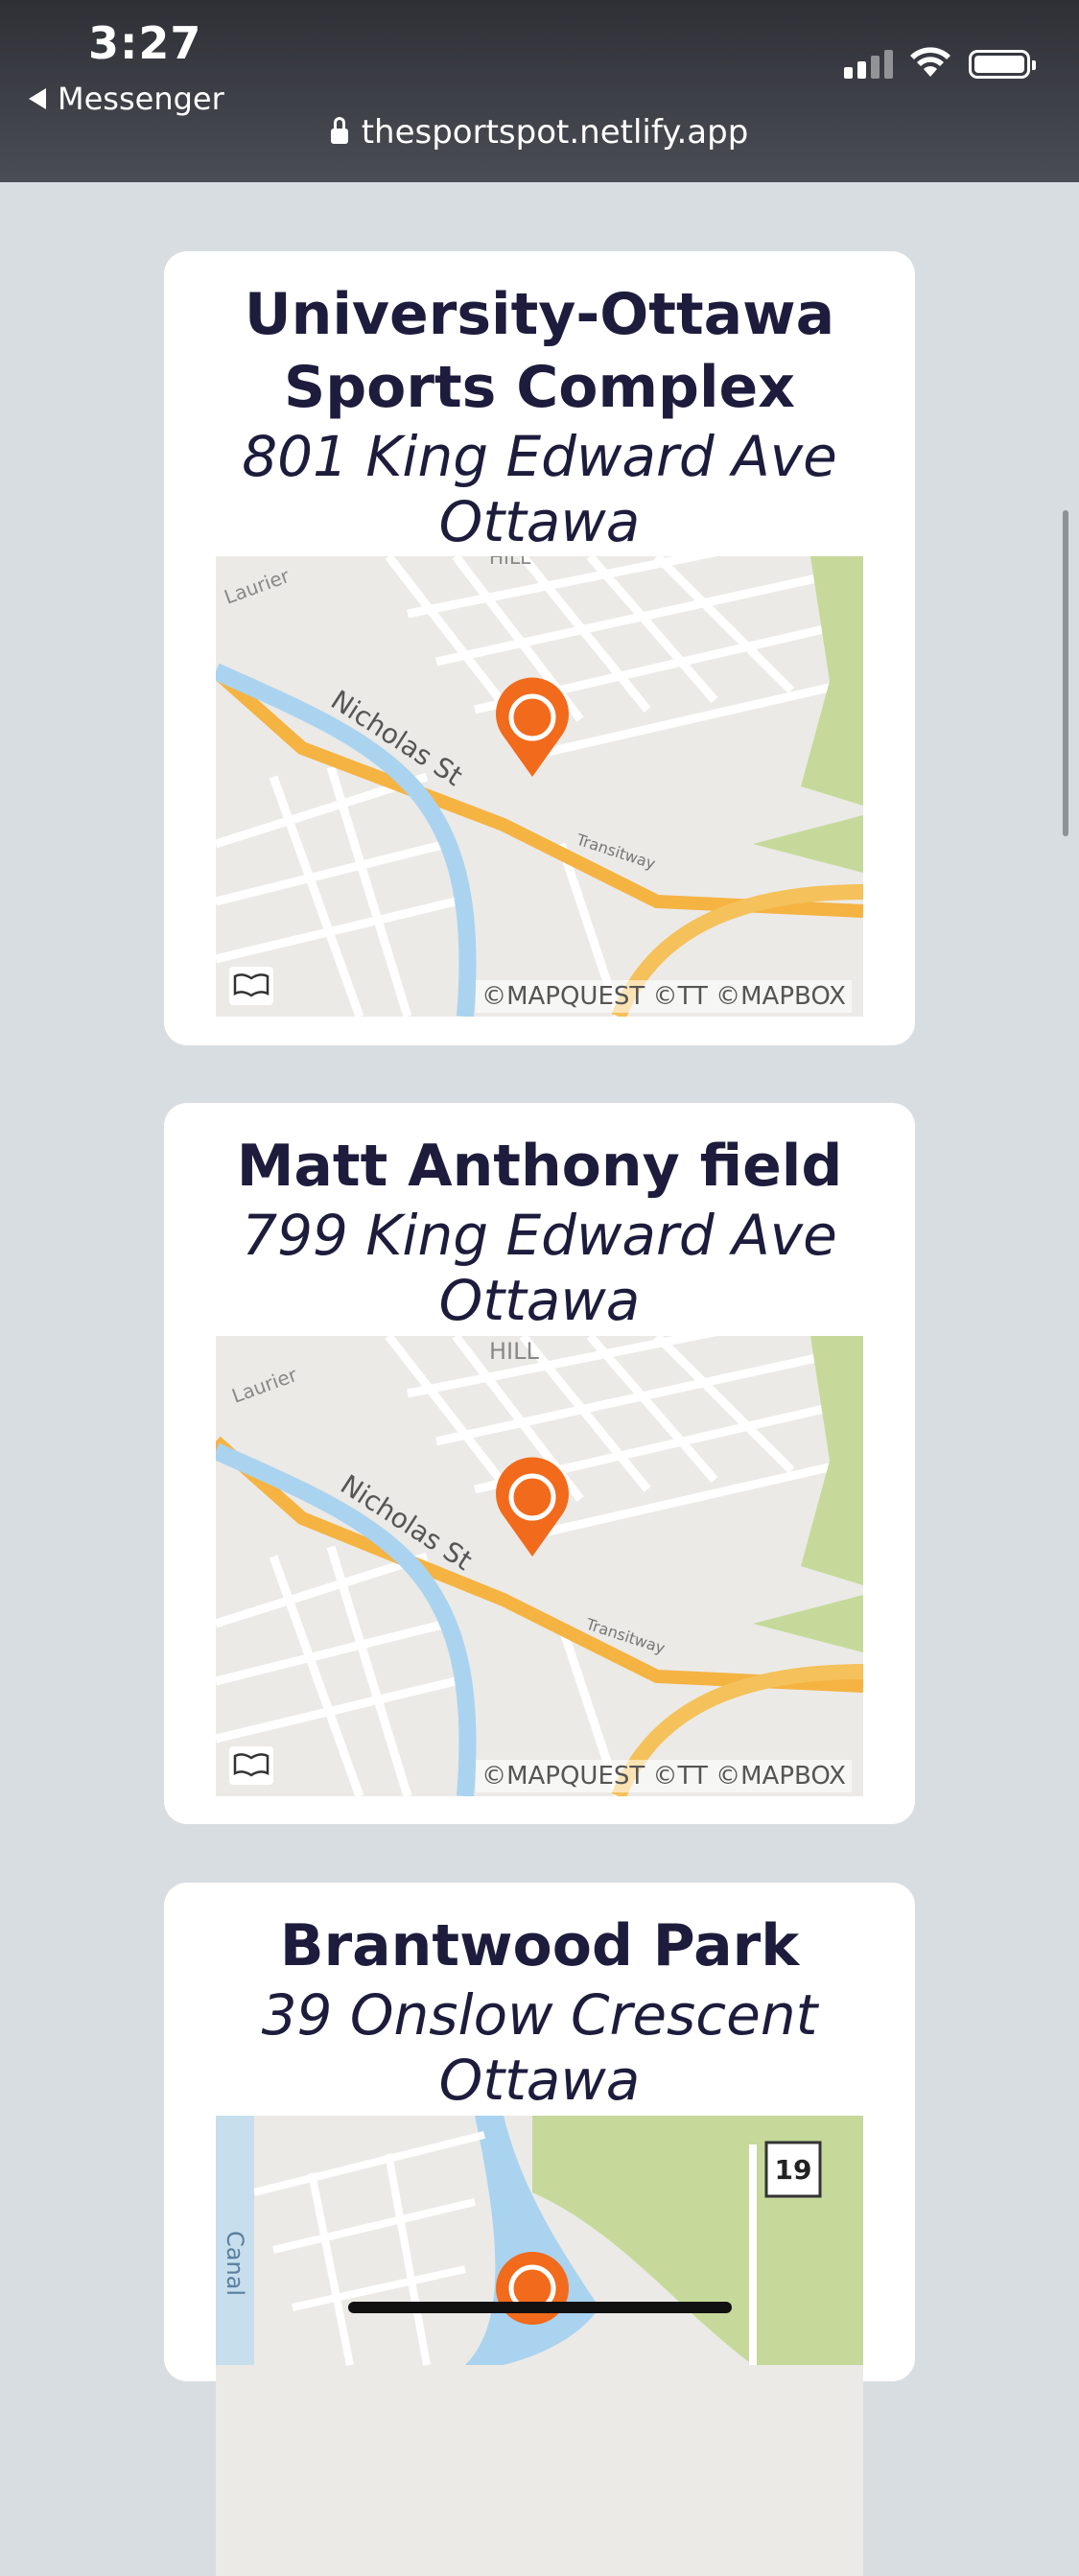 Image resolution: width=1079 pixels, height=2576 pixels. Describe the element at coordinates (1002, 64) in the screenshot. I see `battery-icon` at that location.